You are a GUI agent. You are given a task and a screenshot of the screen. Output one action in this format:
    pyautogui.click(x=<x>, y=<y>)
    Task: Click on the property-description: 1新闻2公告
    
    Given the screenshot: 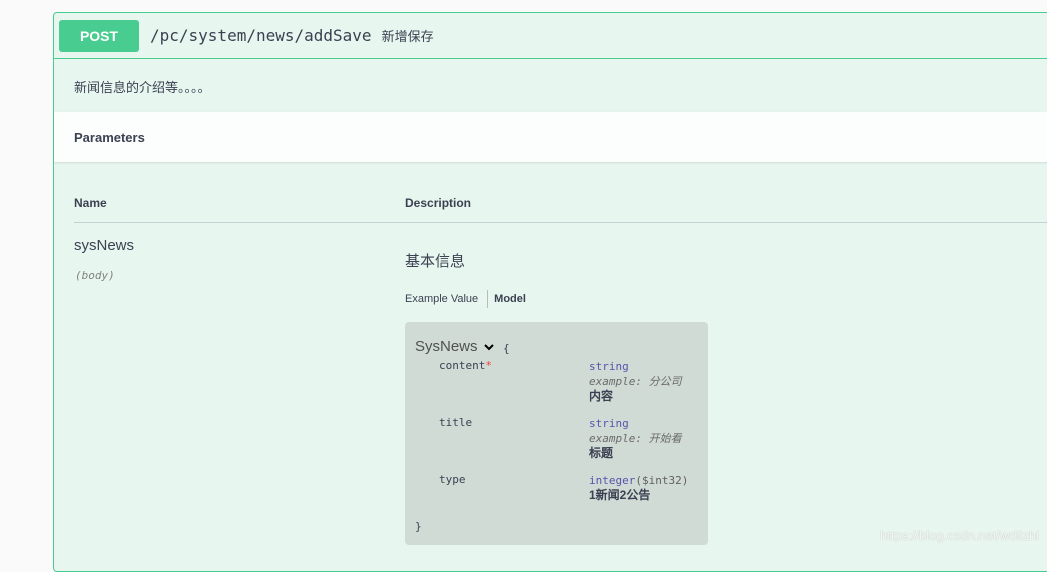 What is the action you would take?
    pyautogui.click(x=620, y=495)
    